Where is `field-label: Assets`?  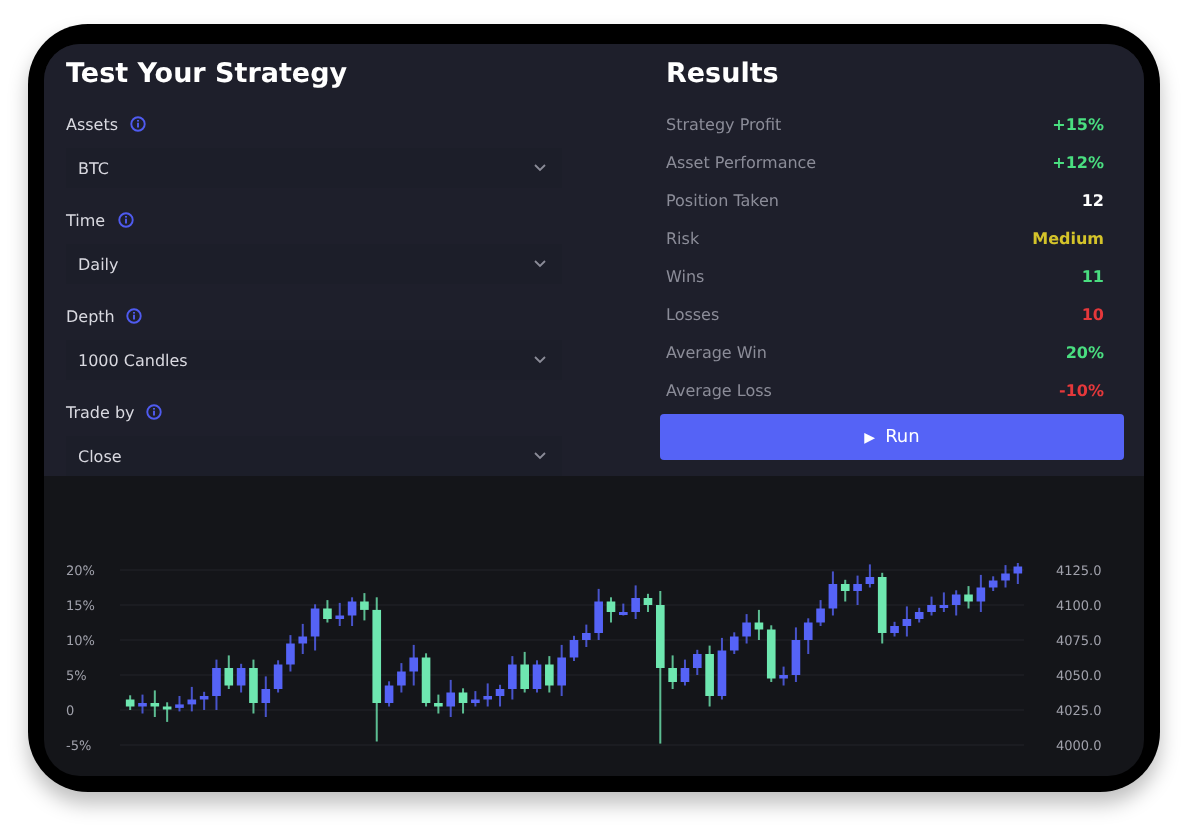
field-label: Assets is located at coordinates (92, 124).